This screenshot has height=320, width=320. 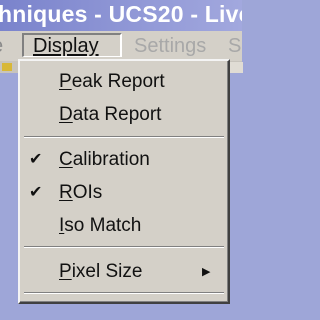 I want to click on menu-item-calibration: ✔ Calibration, so click(x=124, y=160).